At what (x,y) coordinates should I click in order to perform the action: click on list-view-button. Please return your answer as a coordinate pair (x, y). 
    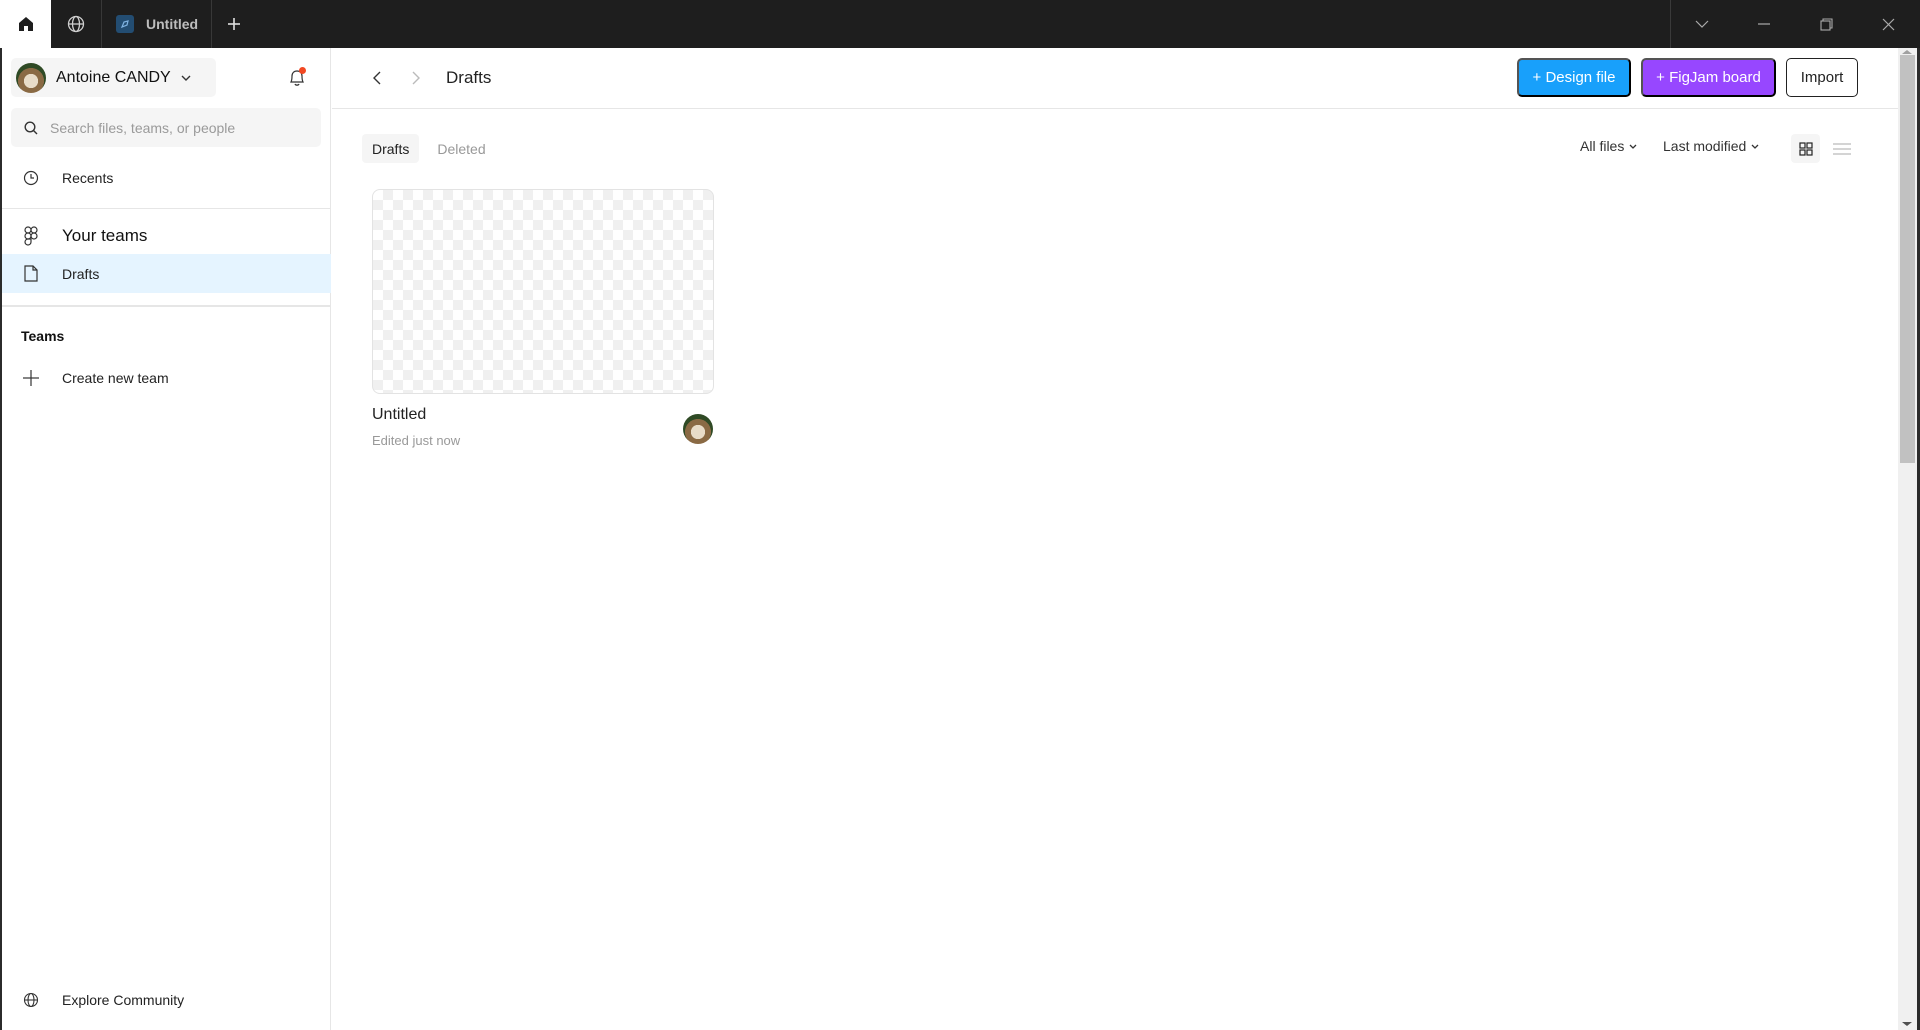
    Looking at the image, I should click on (1841, 148).